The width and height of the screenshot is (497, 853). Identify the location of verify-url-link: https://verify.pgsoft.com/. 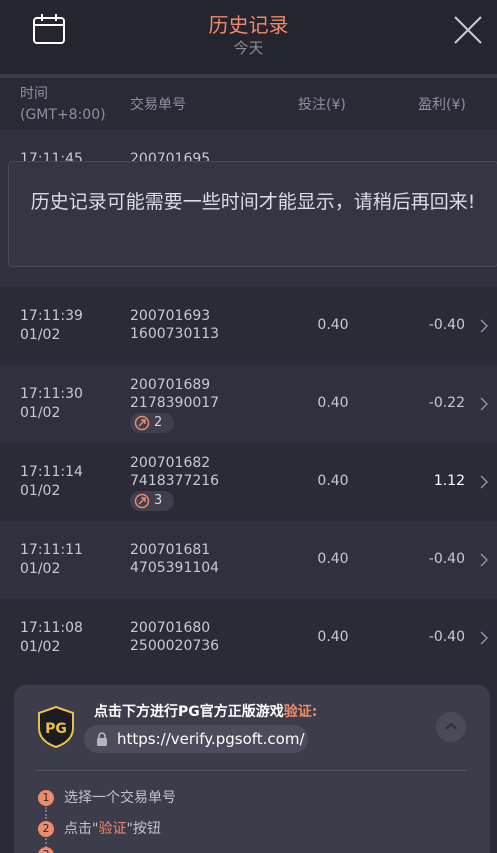
(196, 739).